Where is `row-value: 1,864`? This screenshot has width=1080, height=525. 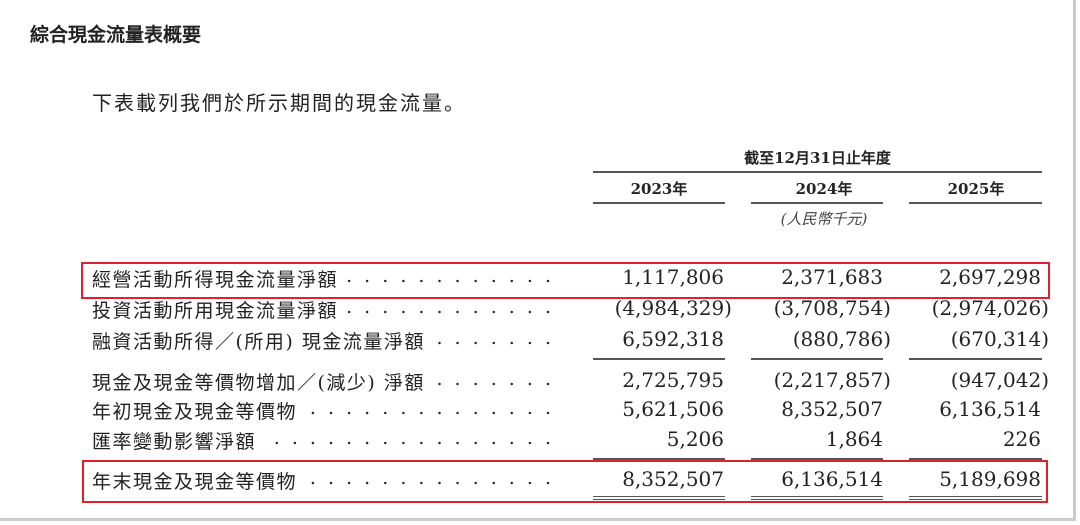 row-value: 1,864 is located at coordinates (854, 439).